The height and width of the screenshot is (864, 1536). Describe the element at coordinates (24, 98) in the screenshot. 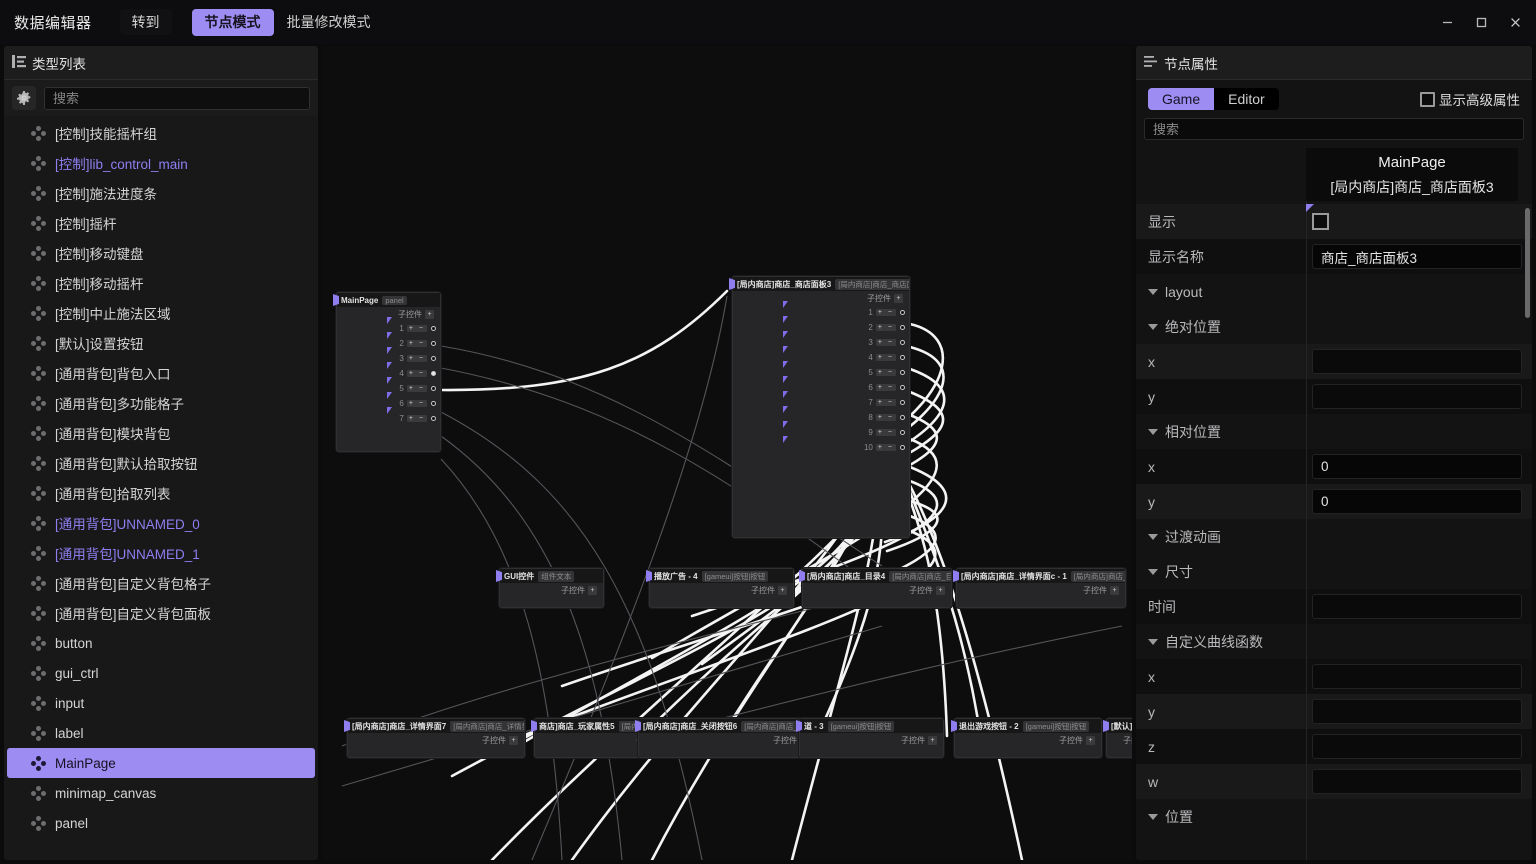

I see `gear-icon` at that location.